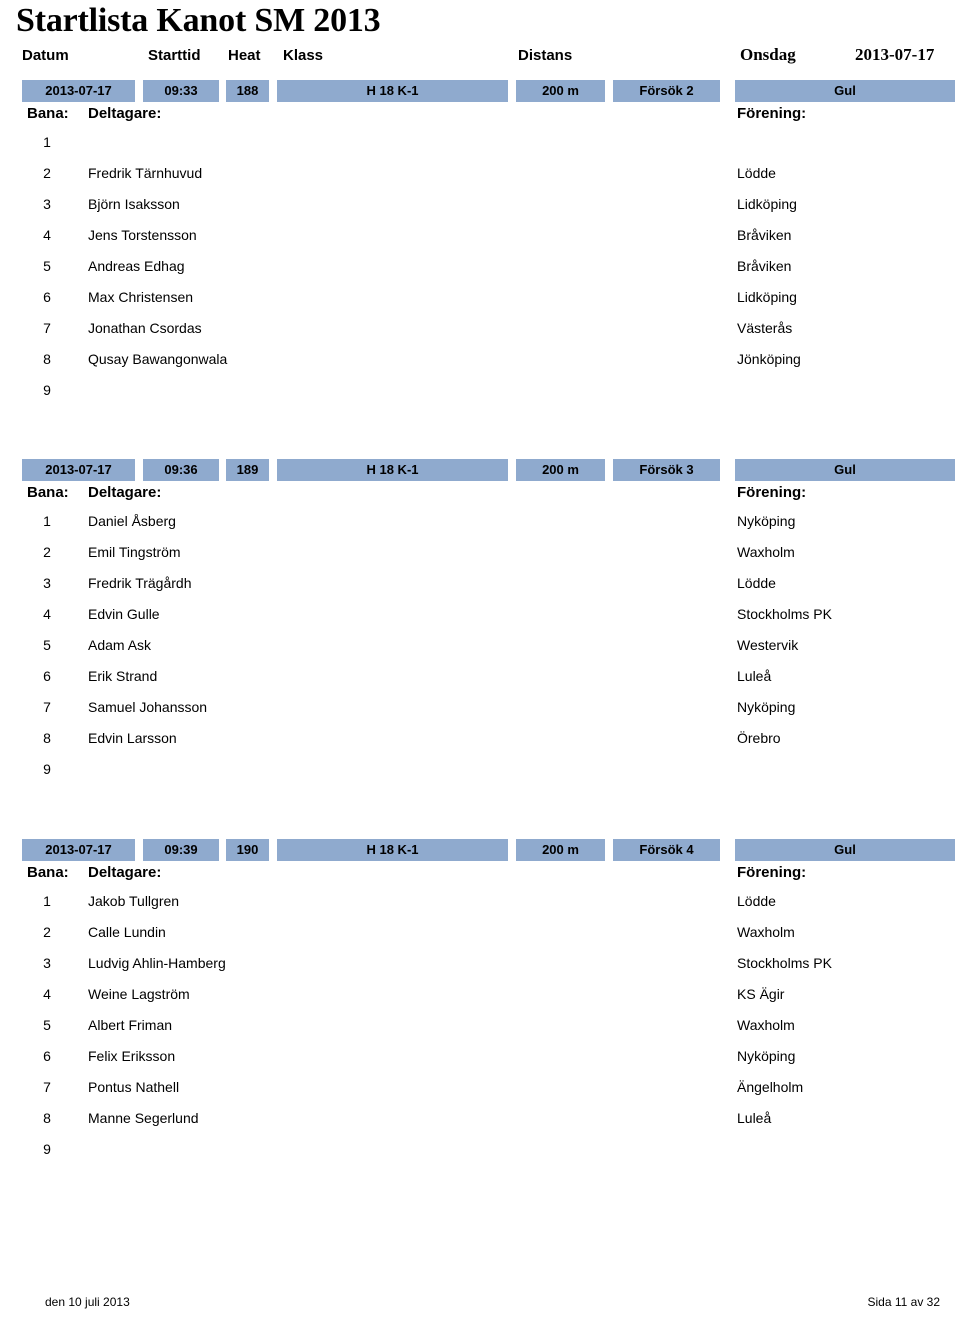 The image size is (960, 1331). Describe the element at coordinates (768, 645) in the screenshot. I see `participant-club: Westervik` at that location.